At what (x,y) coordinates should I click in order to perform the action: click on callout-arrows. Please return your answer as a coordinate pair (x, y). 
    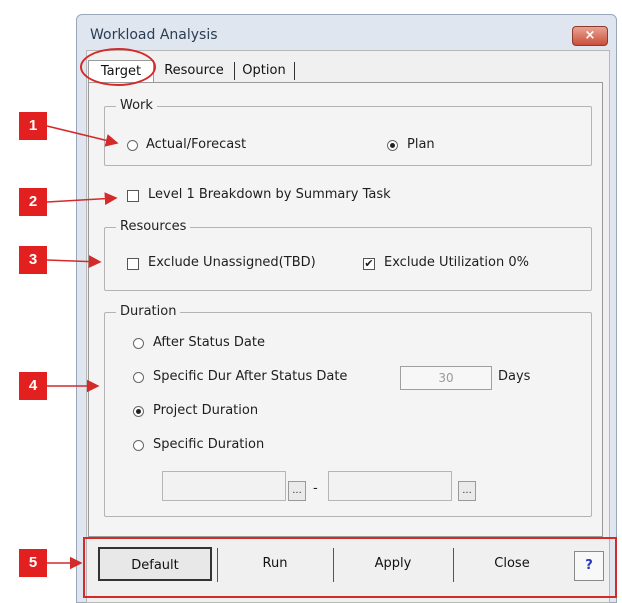
    Looking at the image, I should click on (82, 347).